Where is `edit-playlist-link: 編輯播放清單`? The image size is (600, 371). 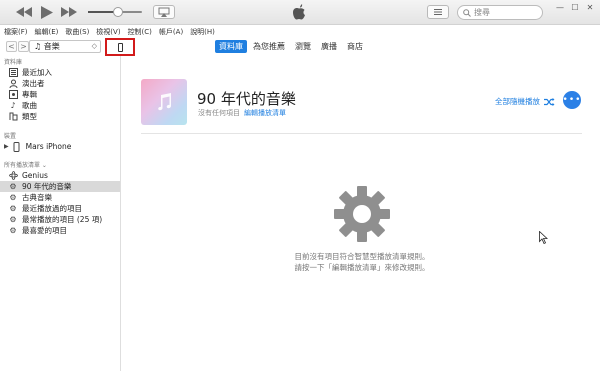 edit-playlist-link: 編輯播放清單 is located at coordinates (265, 113).